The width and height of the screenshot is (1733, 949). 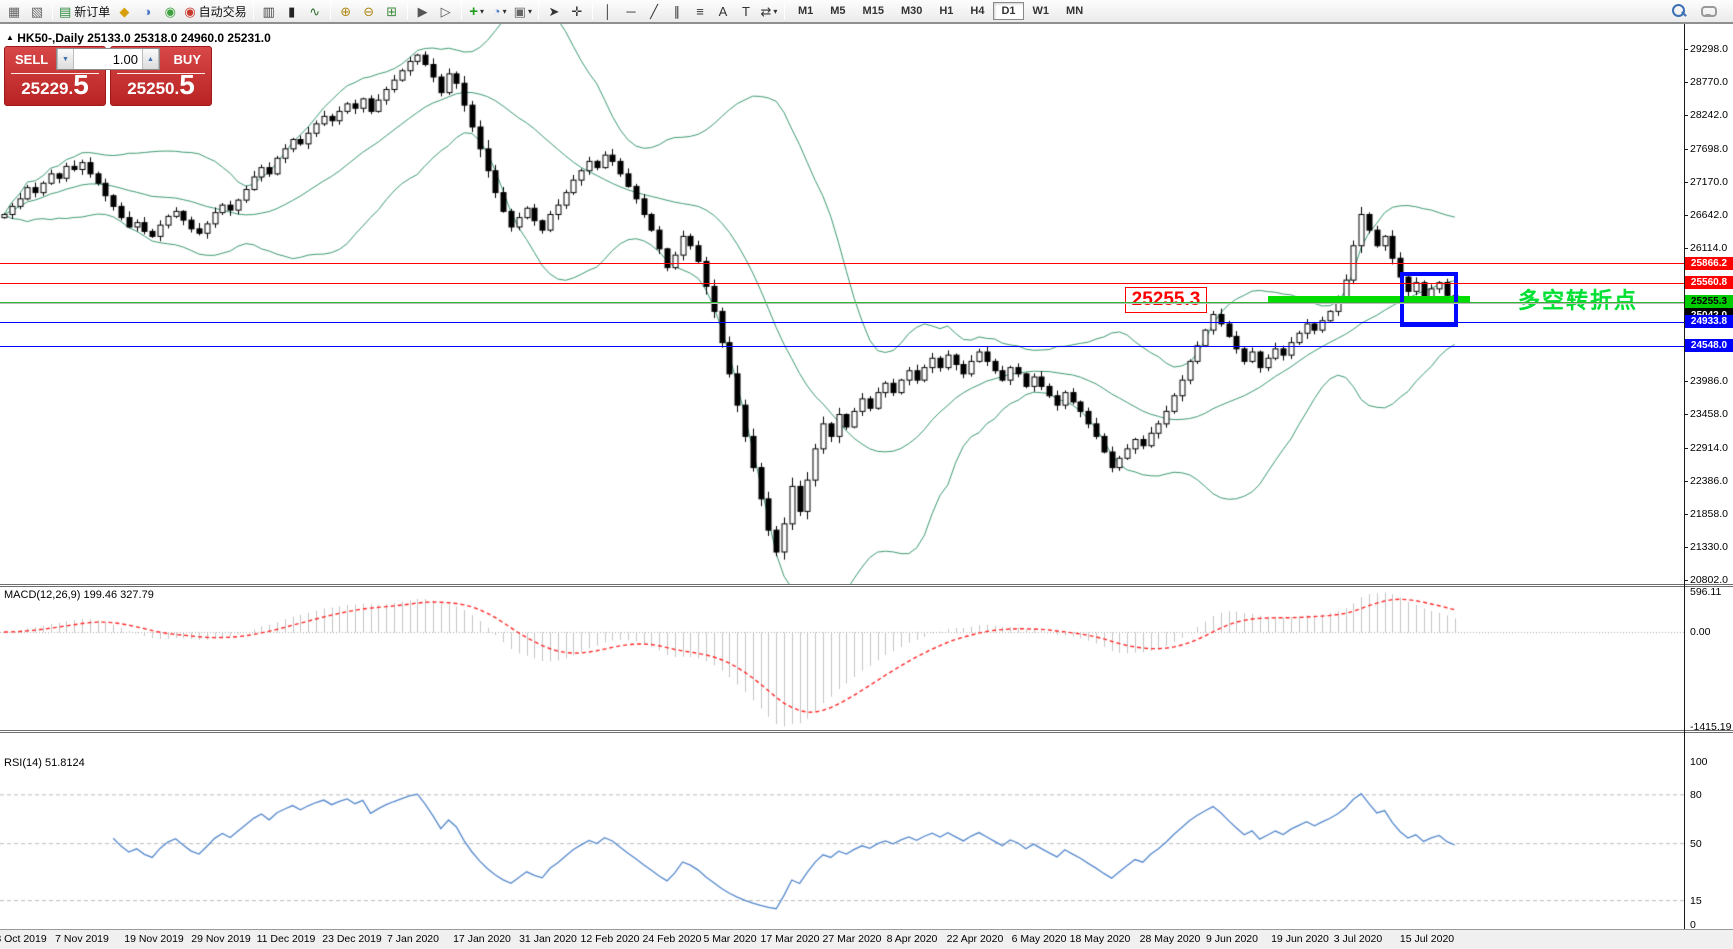 What do you see at coordinates (292, 11) in the screenshot?
I see `candlestick-chart-icon: ▮` at bounding box center [292, 11].